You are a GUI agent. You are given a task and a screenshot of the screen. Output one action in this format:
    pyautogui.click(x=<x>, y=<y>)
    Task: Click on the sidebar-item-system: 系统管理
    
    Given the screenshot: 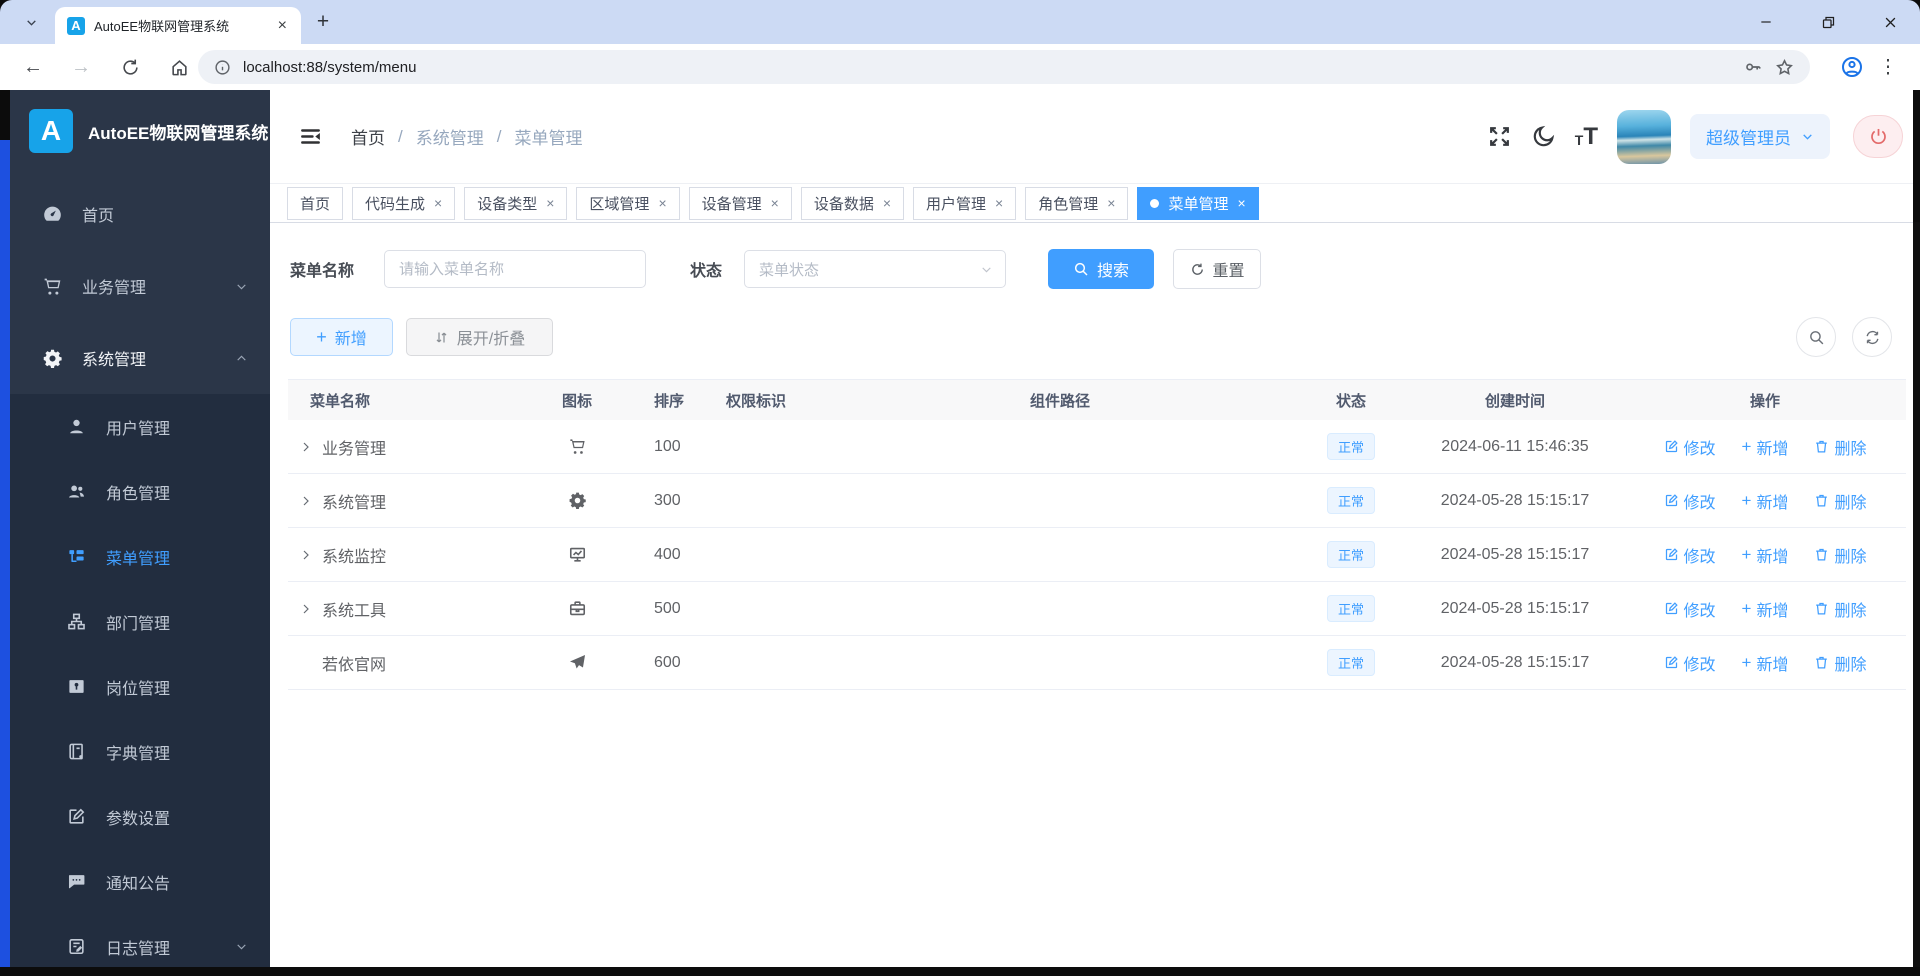 What is the action you would take?
    pyautogui.click(x=140, y=358)
    